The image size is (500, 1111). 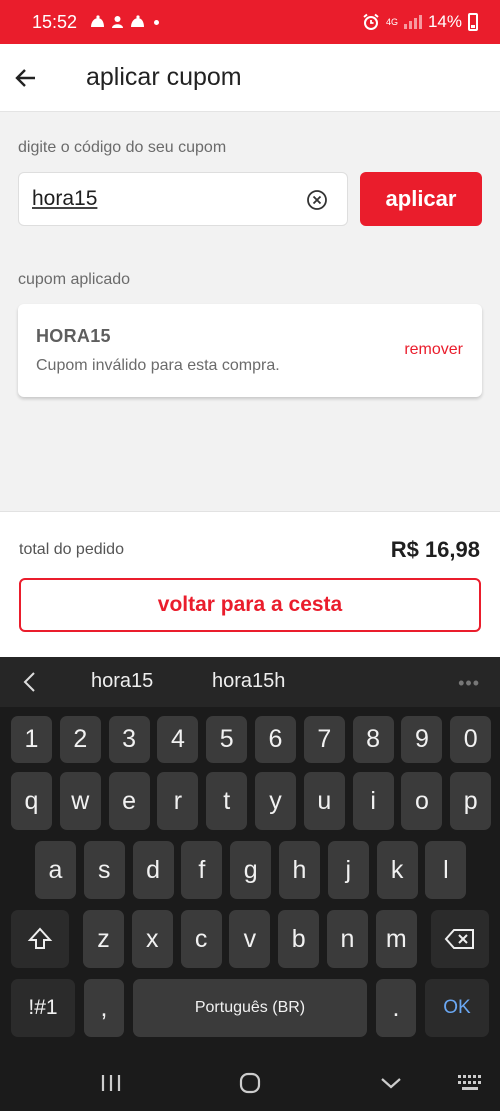 What do you see at coordinates (73, 336) in the screenshot?
I see `applied-coupon-code: HORA15` at bounding box center [73, 336].